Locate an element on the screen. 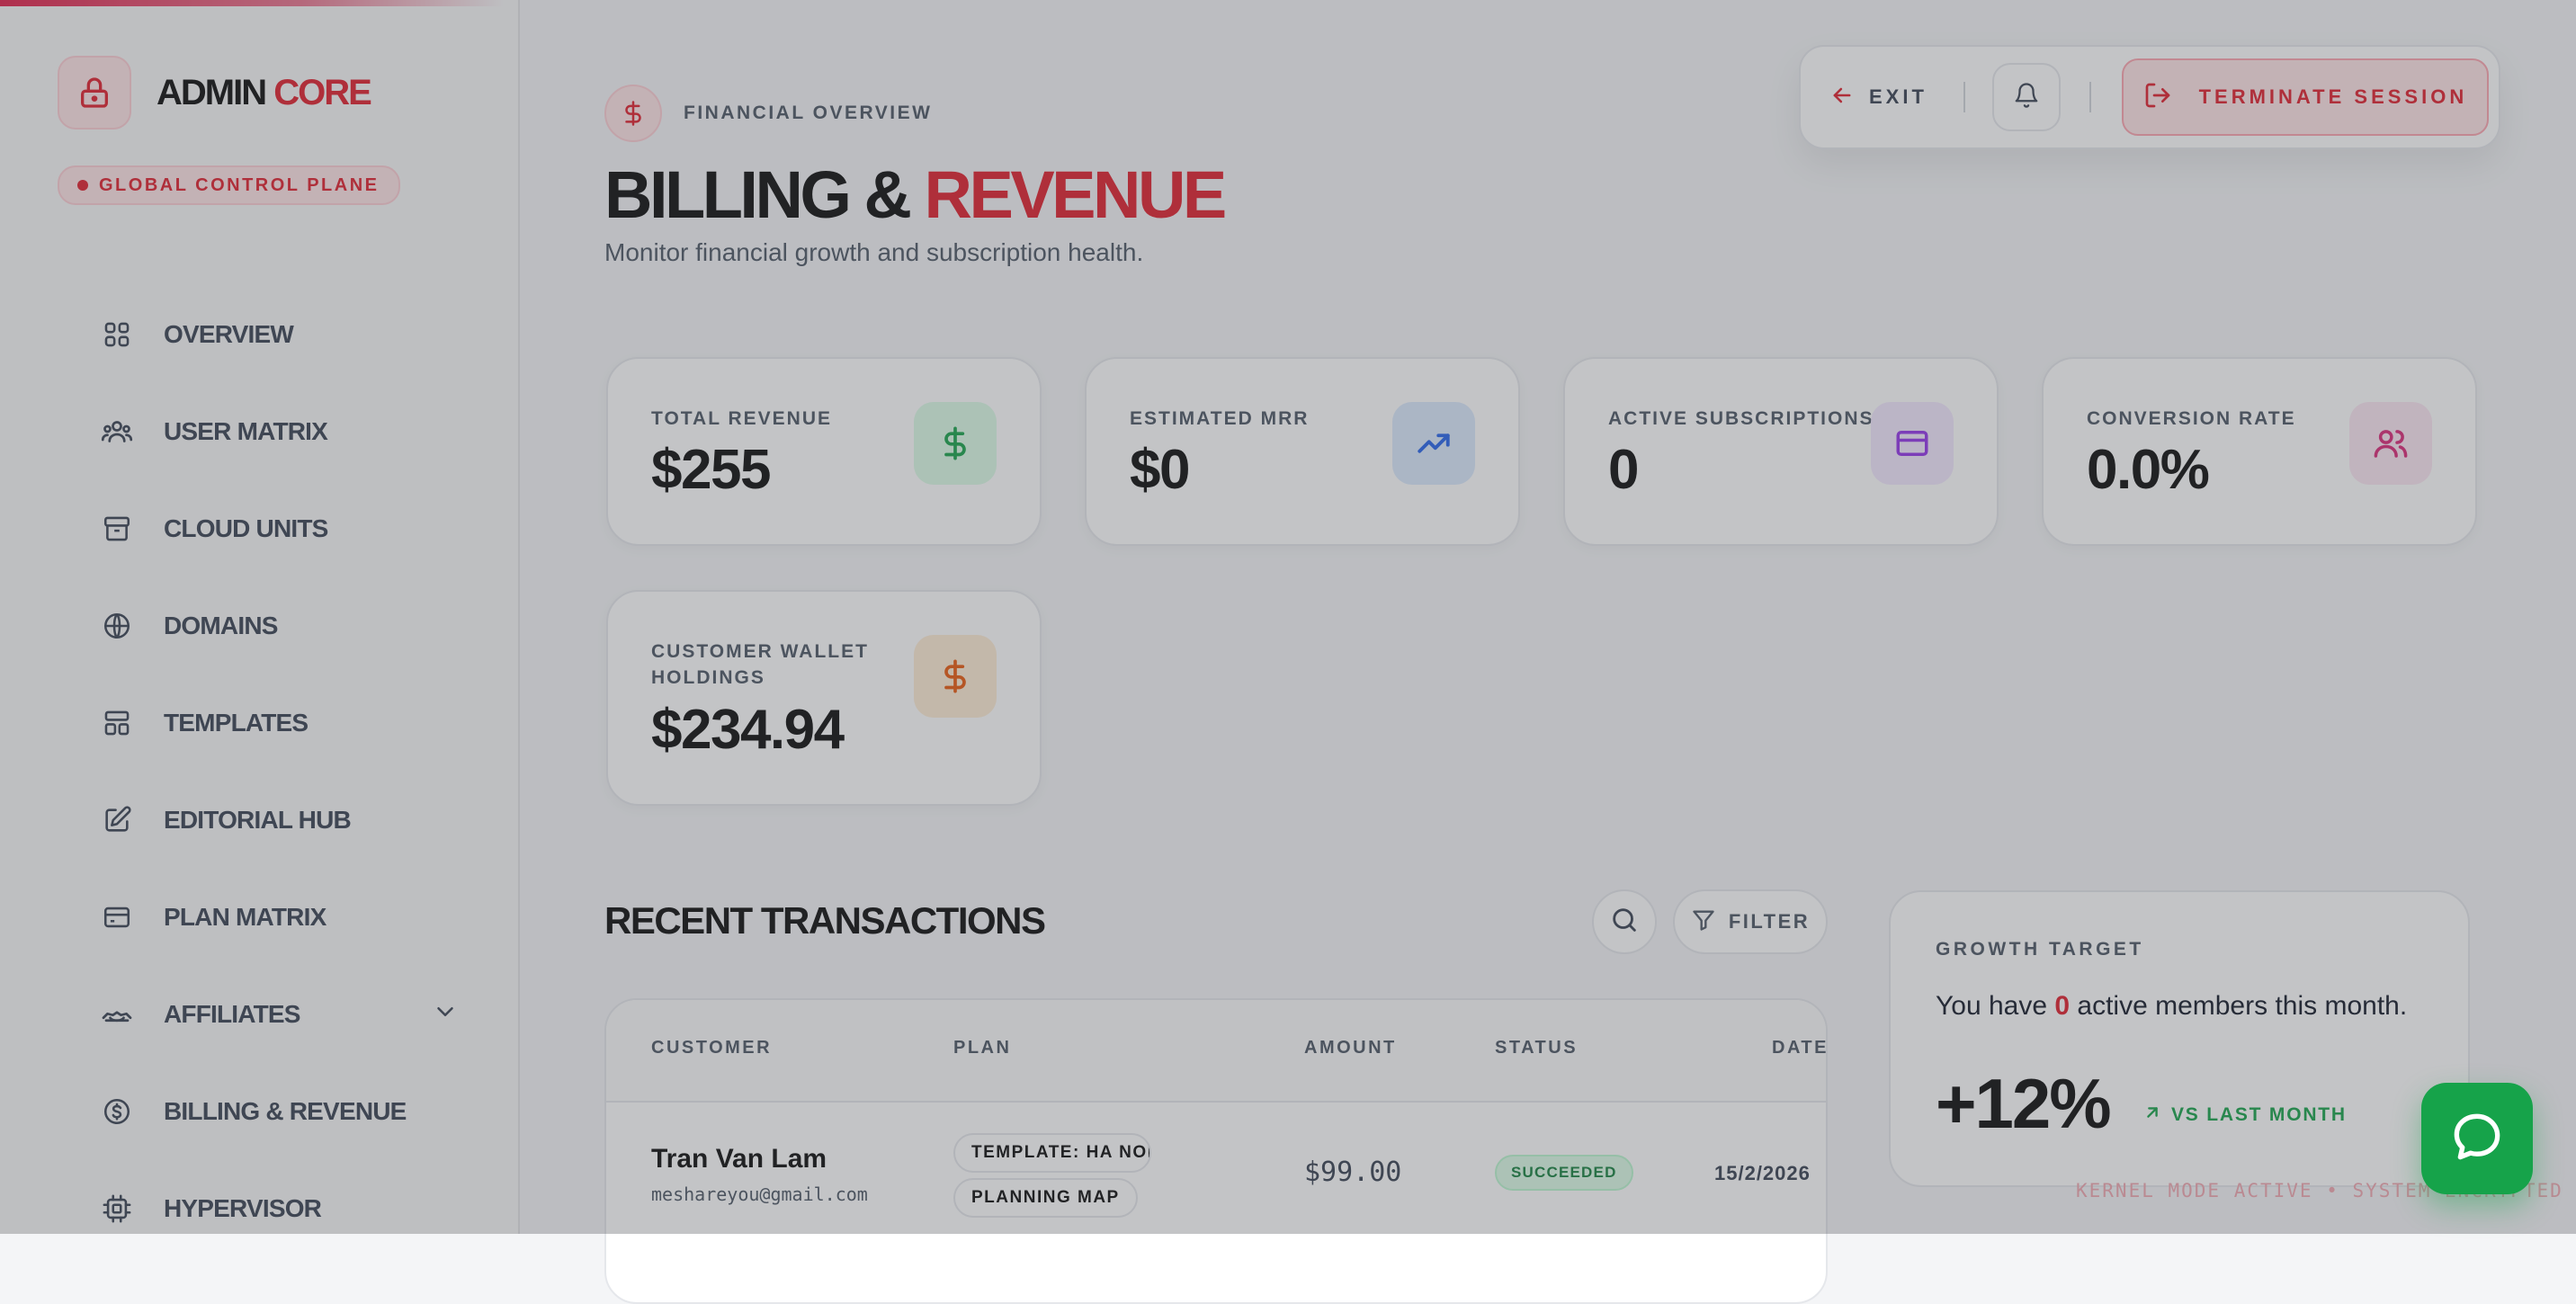 The height and width of the screenshot is (1304, 2576). cpu-icon is located at coordinates (117, 1209).